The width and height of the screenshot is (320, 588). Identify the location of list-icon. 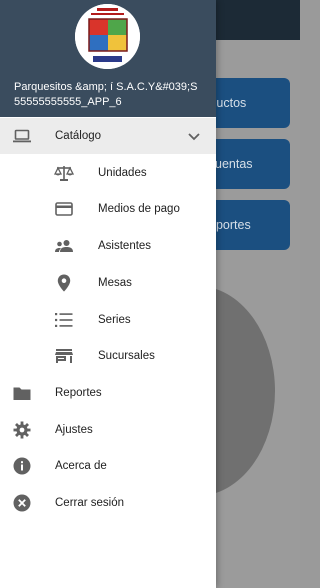
(64, 320).